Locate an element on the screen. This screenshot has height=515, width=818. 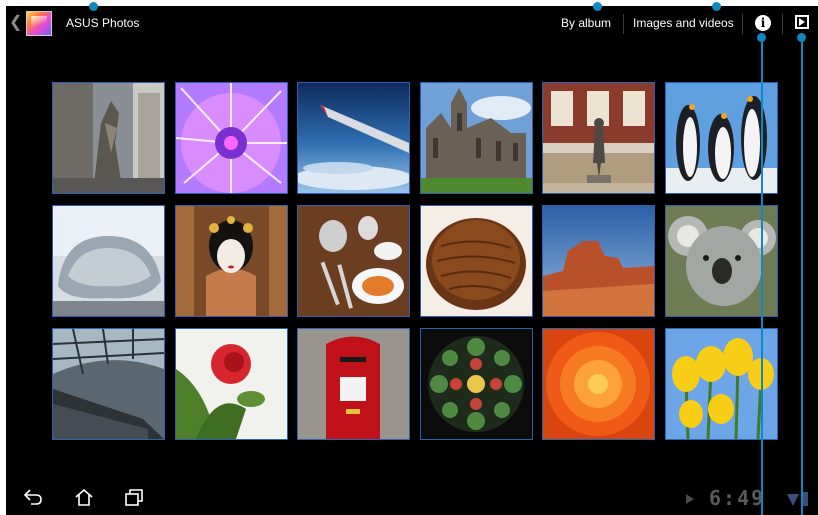
photo-thumbnail-cathedral is located at coordinates (476, 138).